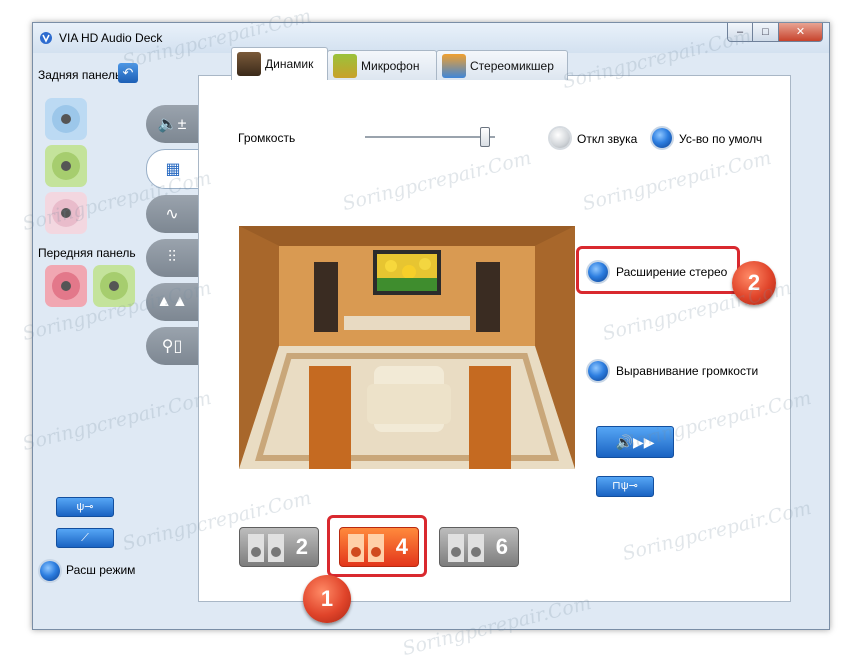 The height and width of the screenshot is (663, 863). I want to click on speaker-volume-icon: 🔈±, so click(172, 124).